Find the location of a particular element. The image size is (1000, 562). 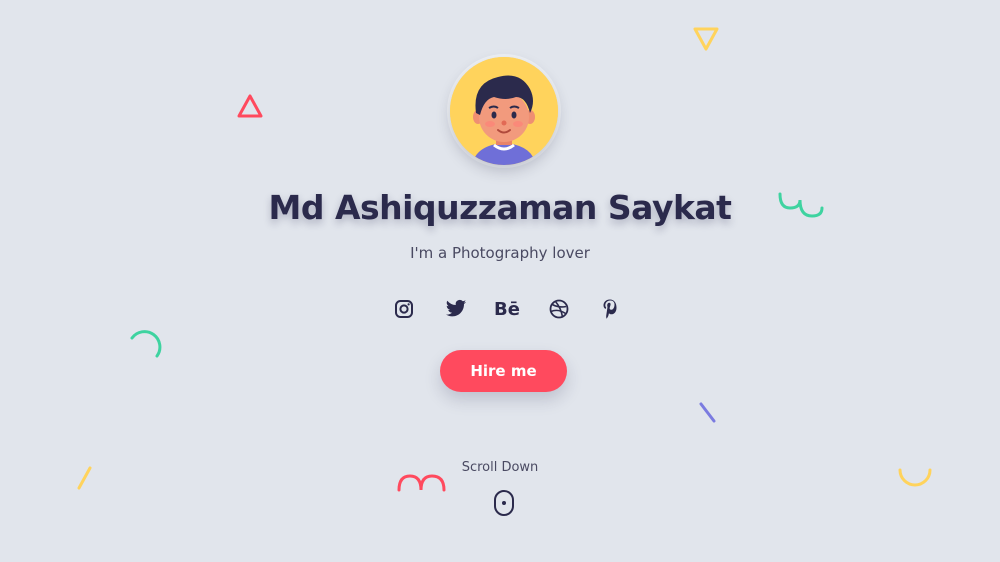

behance-link: Bē is located at coordinates (507, 309).